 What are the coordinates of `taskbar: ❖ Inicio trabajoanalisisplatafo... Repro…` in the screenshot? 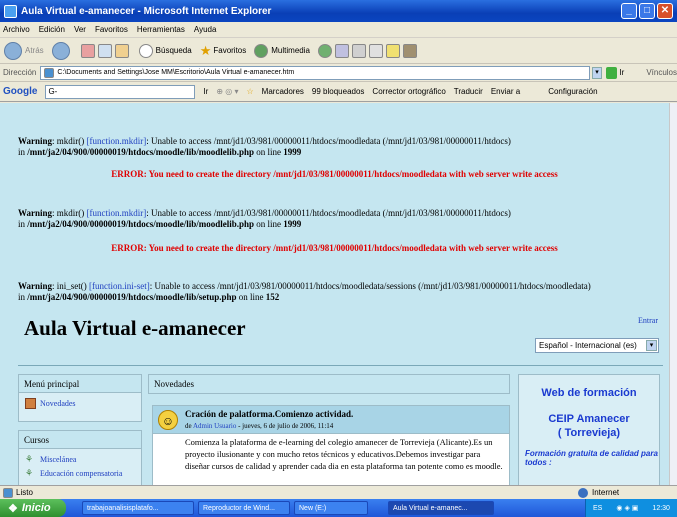 It's located at (338, 508).